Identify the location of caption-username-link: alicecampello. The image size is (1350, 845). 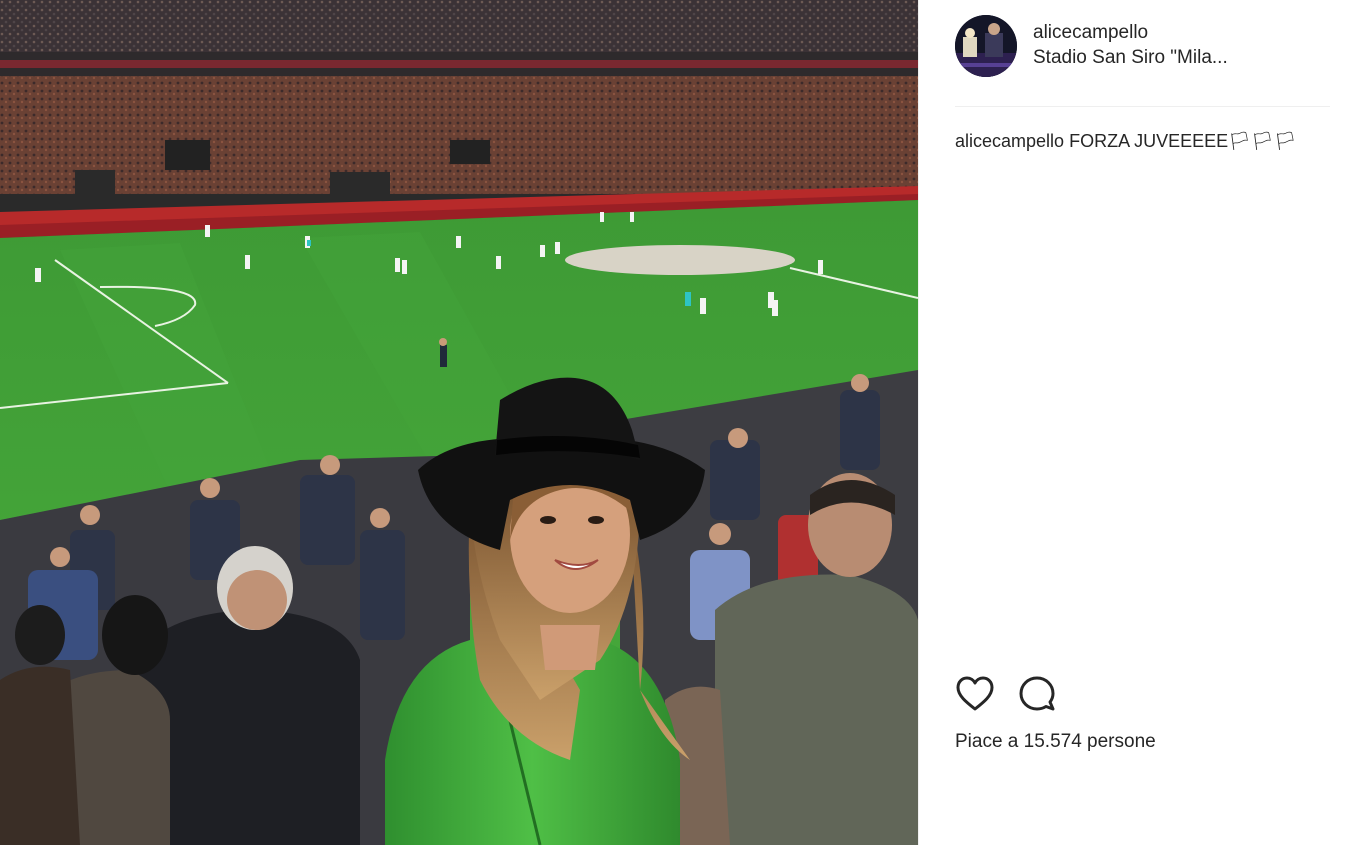
(1009, 141).